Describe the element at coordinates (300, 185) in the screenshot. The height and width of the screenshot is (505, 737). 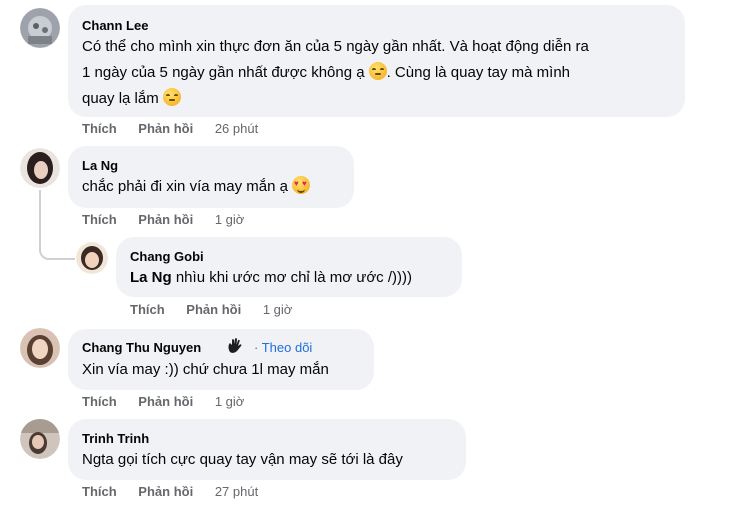
I see `heart-eyes-emoji: ♥ ♥` at that location.